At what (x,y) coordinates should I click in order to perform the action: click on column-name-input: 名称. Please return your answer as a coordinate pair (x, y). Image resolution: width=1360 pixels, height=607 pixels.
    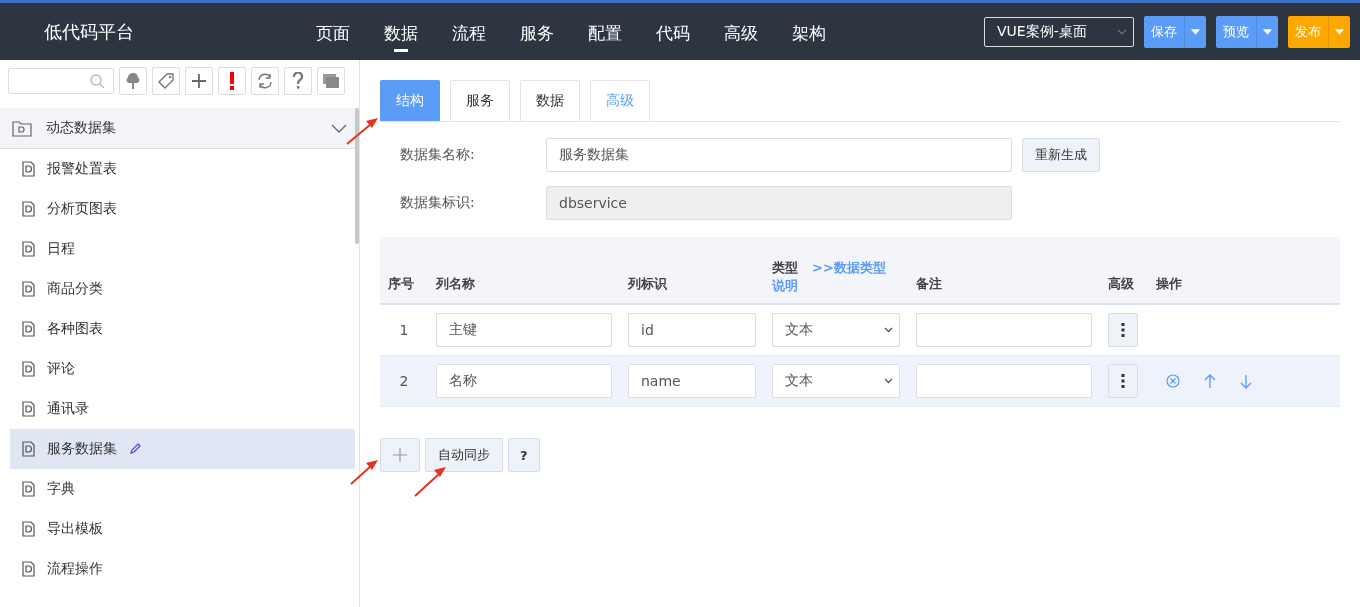
    Looking at the image, I should click on (524, 381).